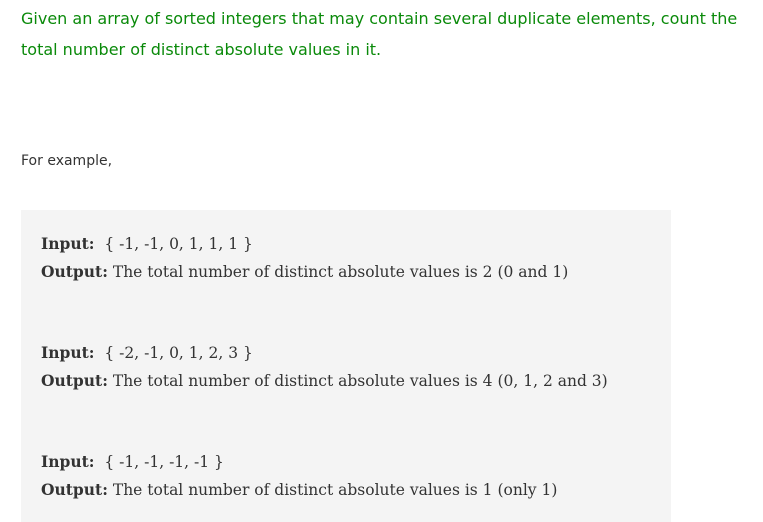 This screenshot has height=522, width=763. What do you see at coordinates (178, 244) in the screenshot?
I see `input-value: { -1, -1, 0, 1, 1, 1 }` at bounding box center [178, 244].